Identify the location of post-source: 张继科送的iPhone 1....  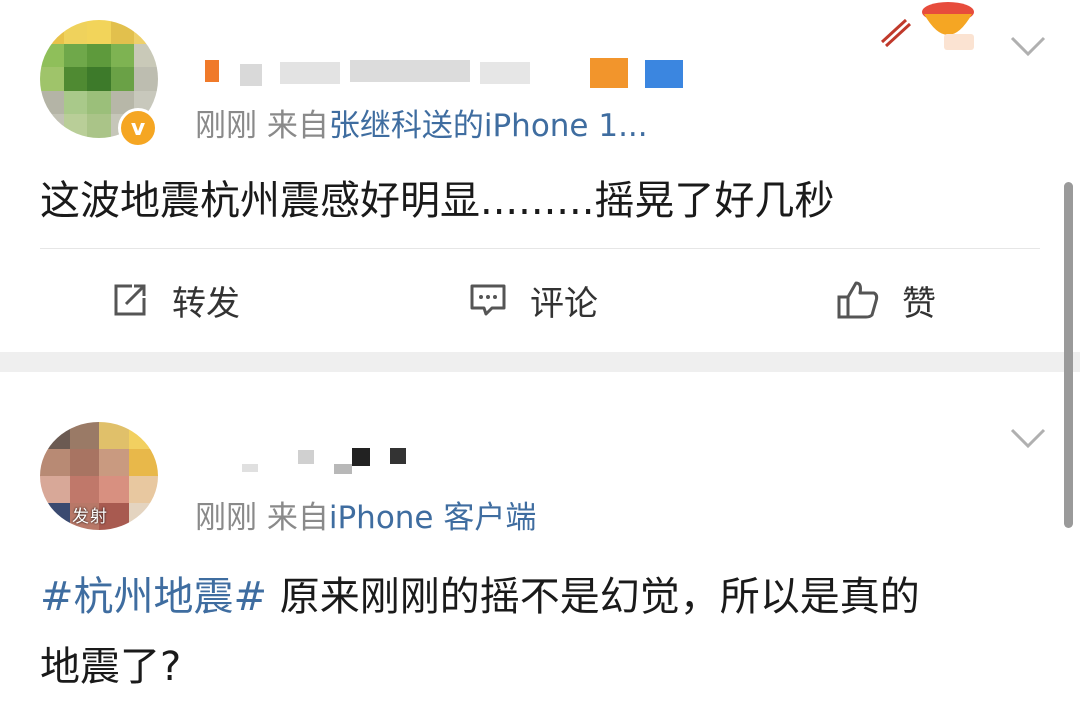
(488, 126).